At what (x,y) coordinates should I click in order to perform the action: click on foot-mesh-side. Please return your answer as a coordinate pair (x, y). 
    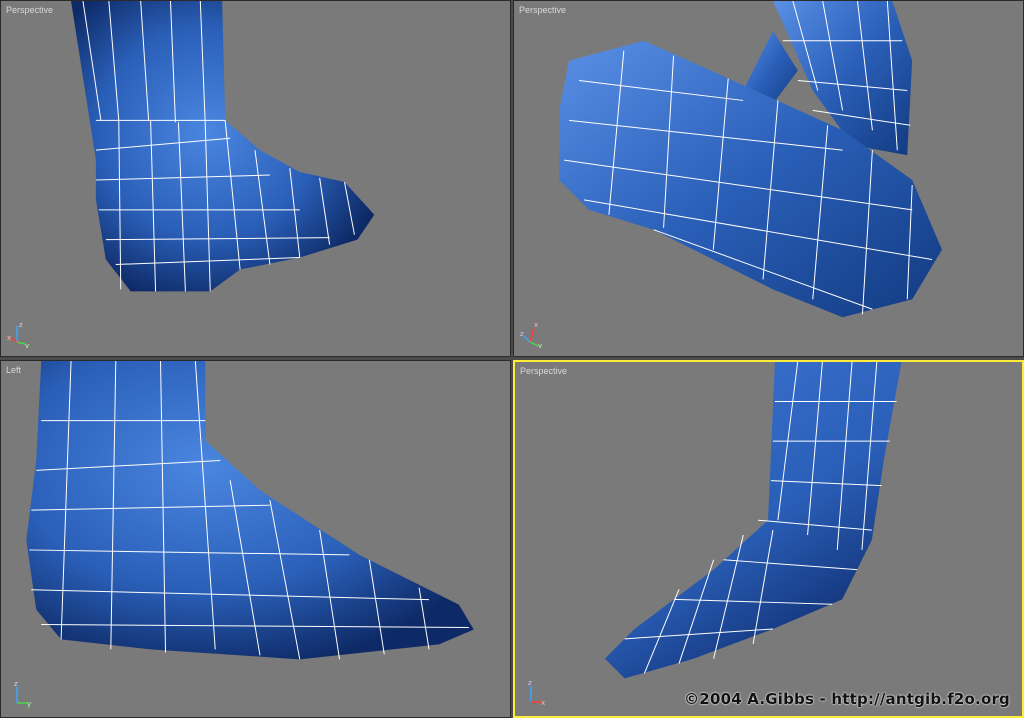
    Looking at the image, I should click on (223, 146).